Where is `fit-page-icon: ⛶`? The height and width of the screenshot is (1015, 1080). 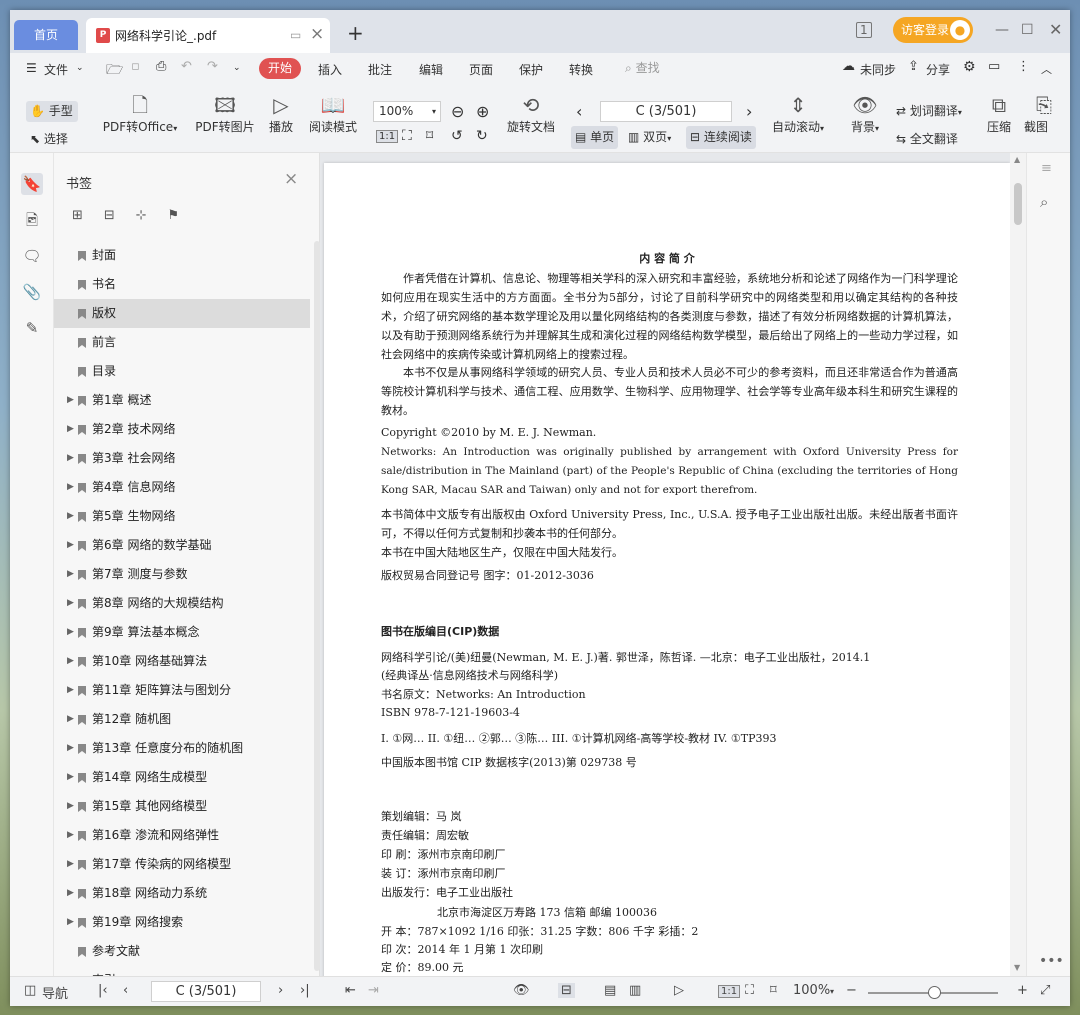
fit-page-icon: ⛶ is located at coordinates (407, 136).